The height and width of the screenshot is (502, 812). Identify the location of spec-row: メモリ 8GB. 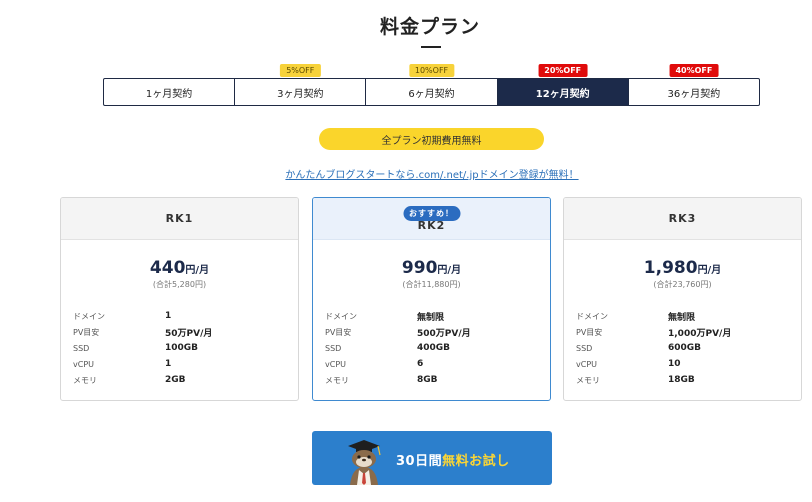
(437, 380).